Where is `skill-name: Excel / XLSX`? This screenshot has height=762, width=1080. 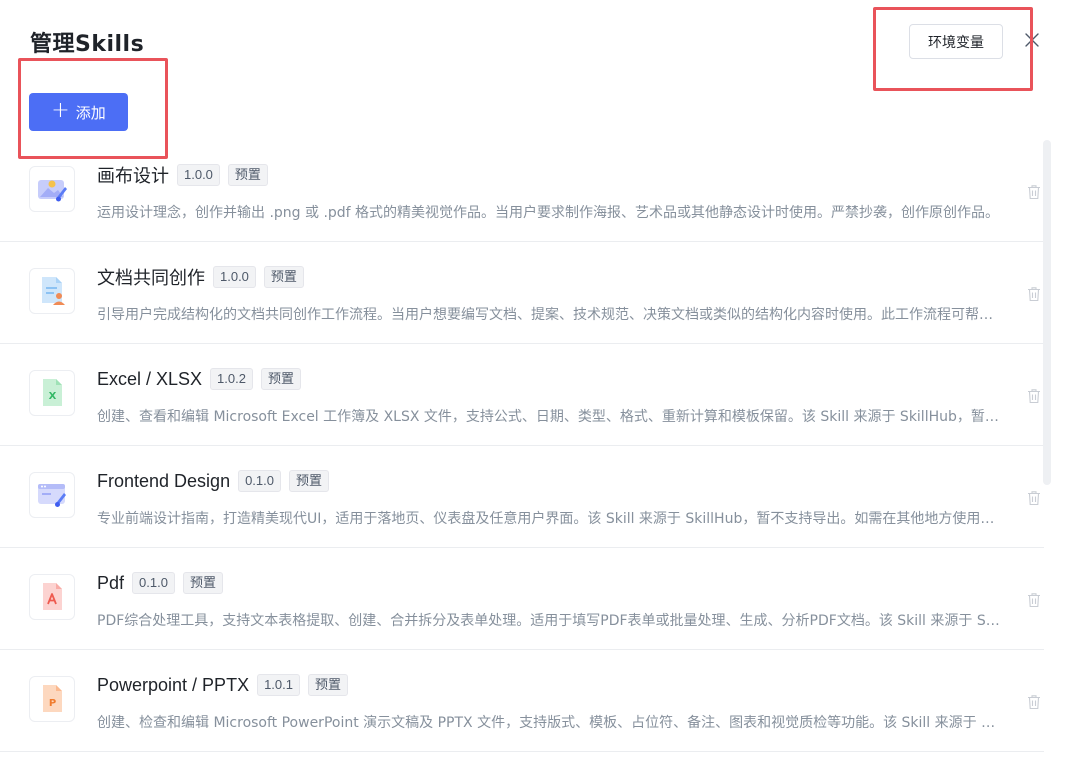
skill-name: Excel / XLSX is located at coordinates (150, 378).